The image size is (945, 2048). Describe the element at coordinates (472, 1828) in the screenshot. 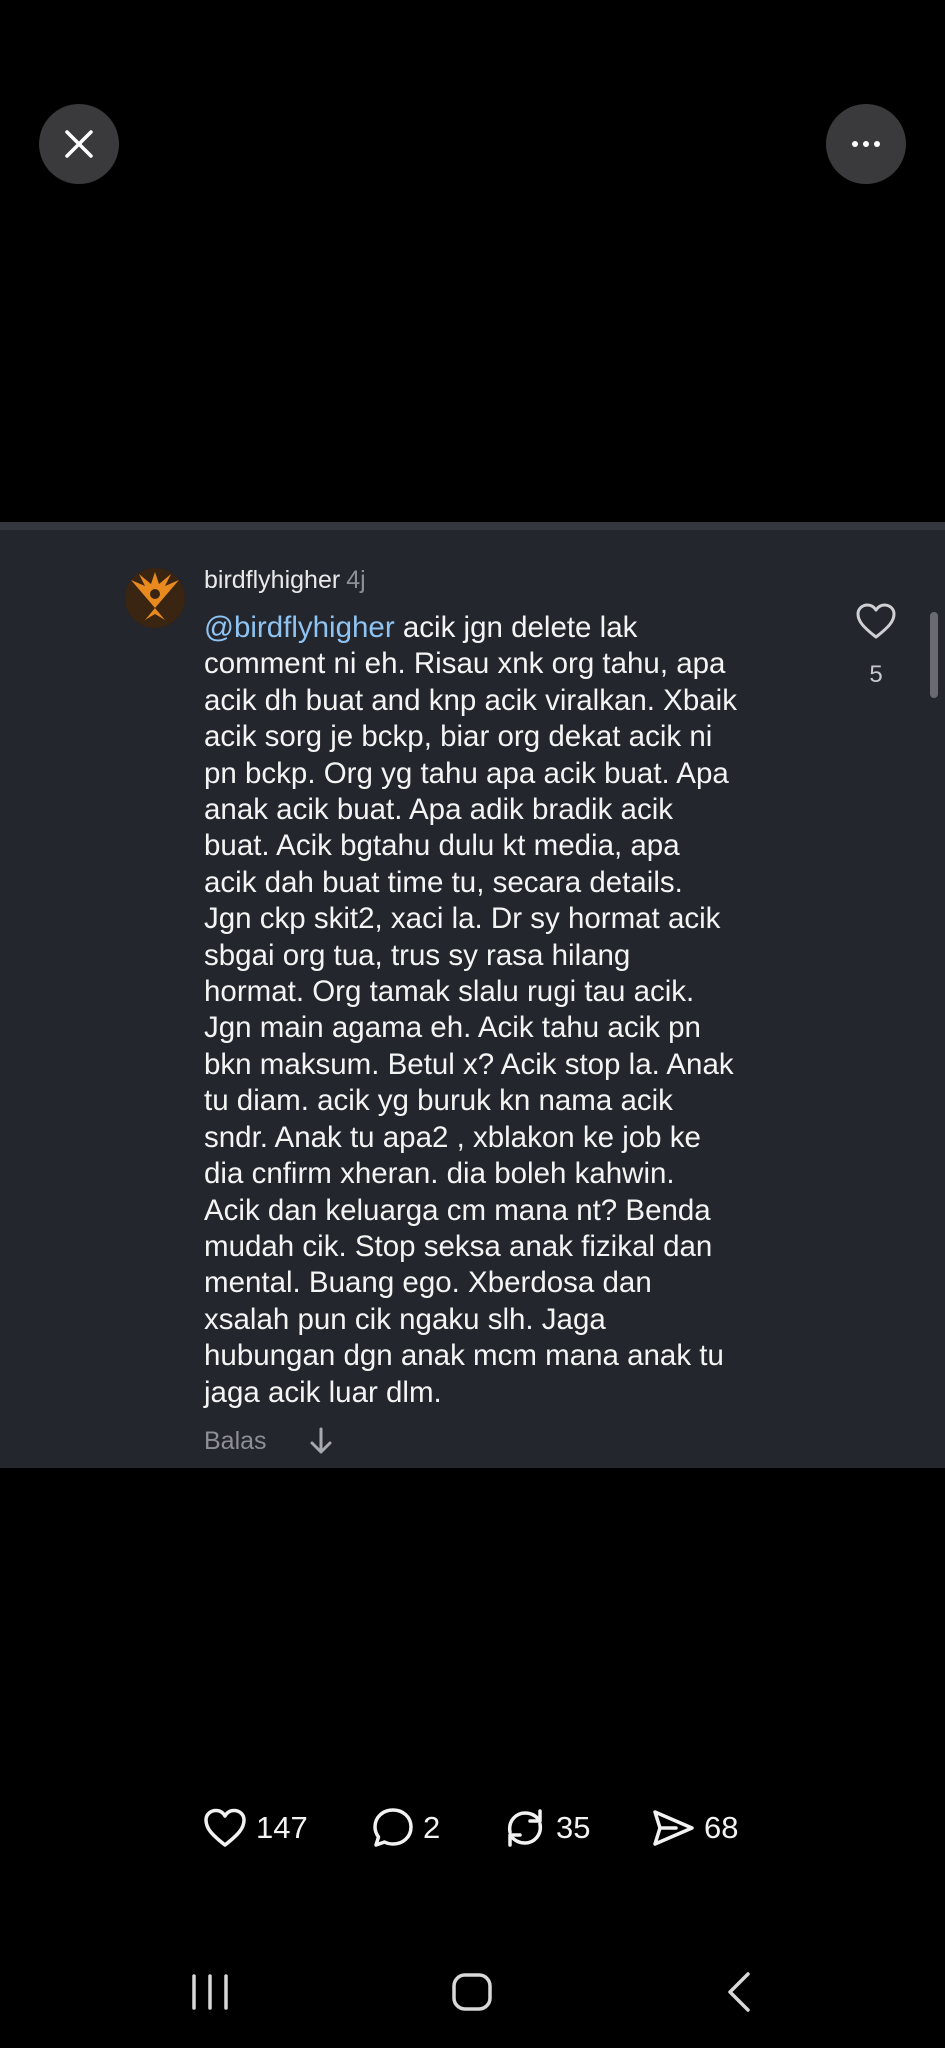

I see `action-bar: 147 2 35 68` at that location.